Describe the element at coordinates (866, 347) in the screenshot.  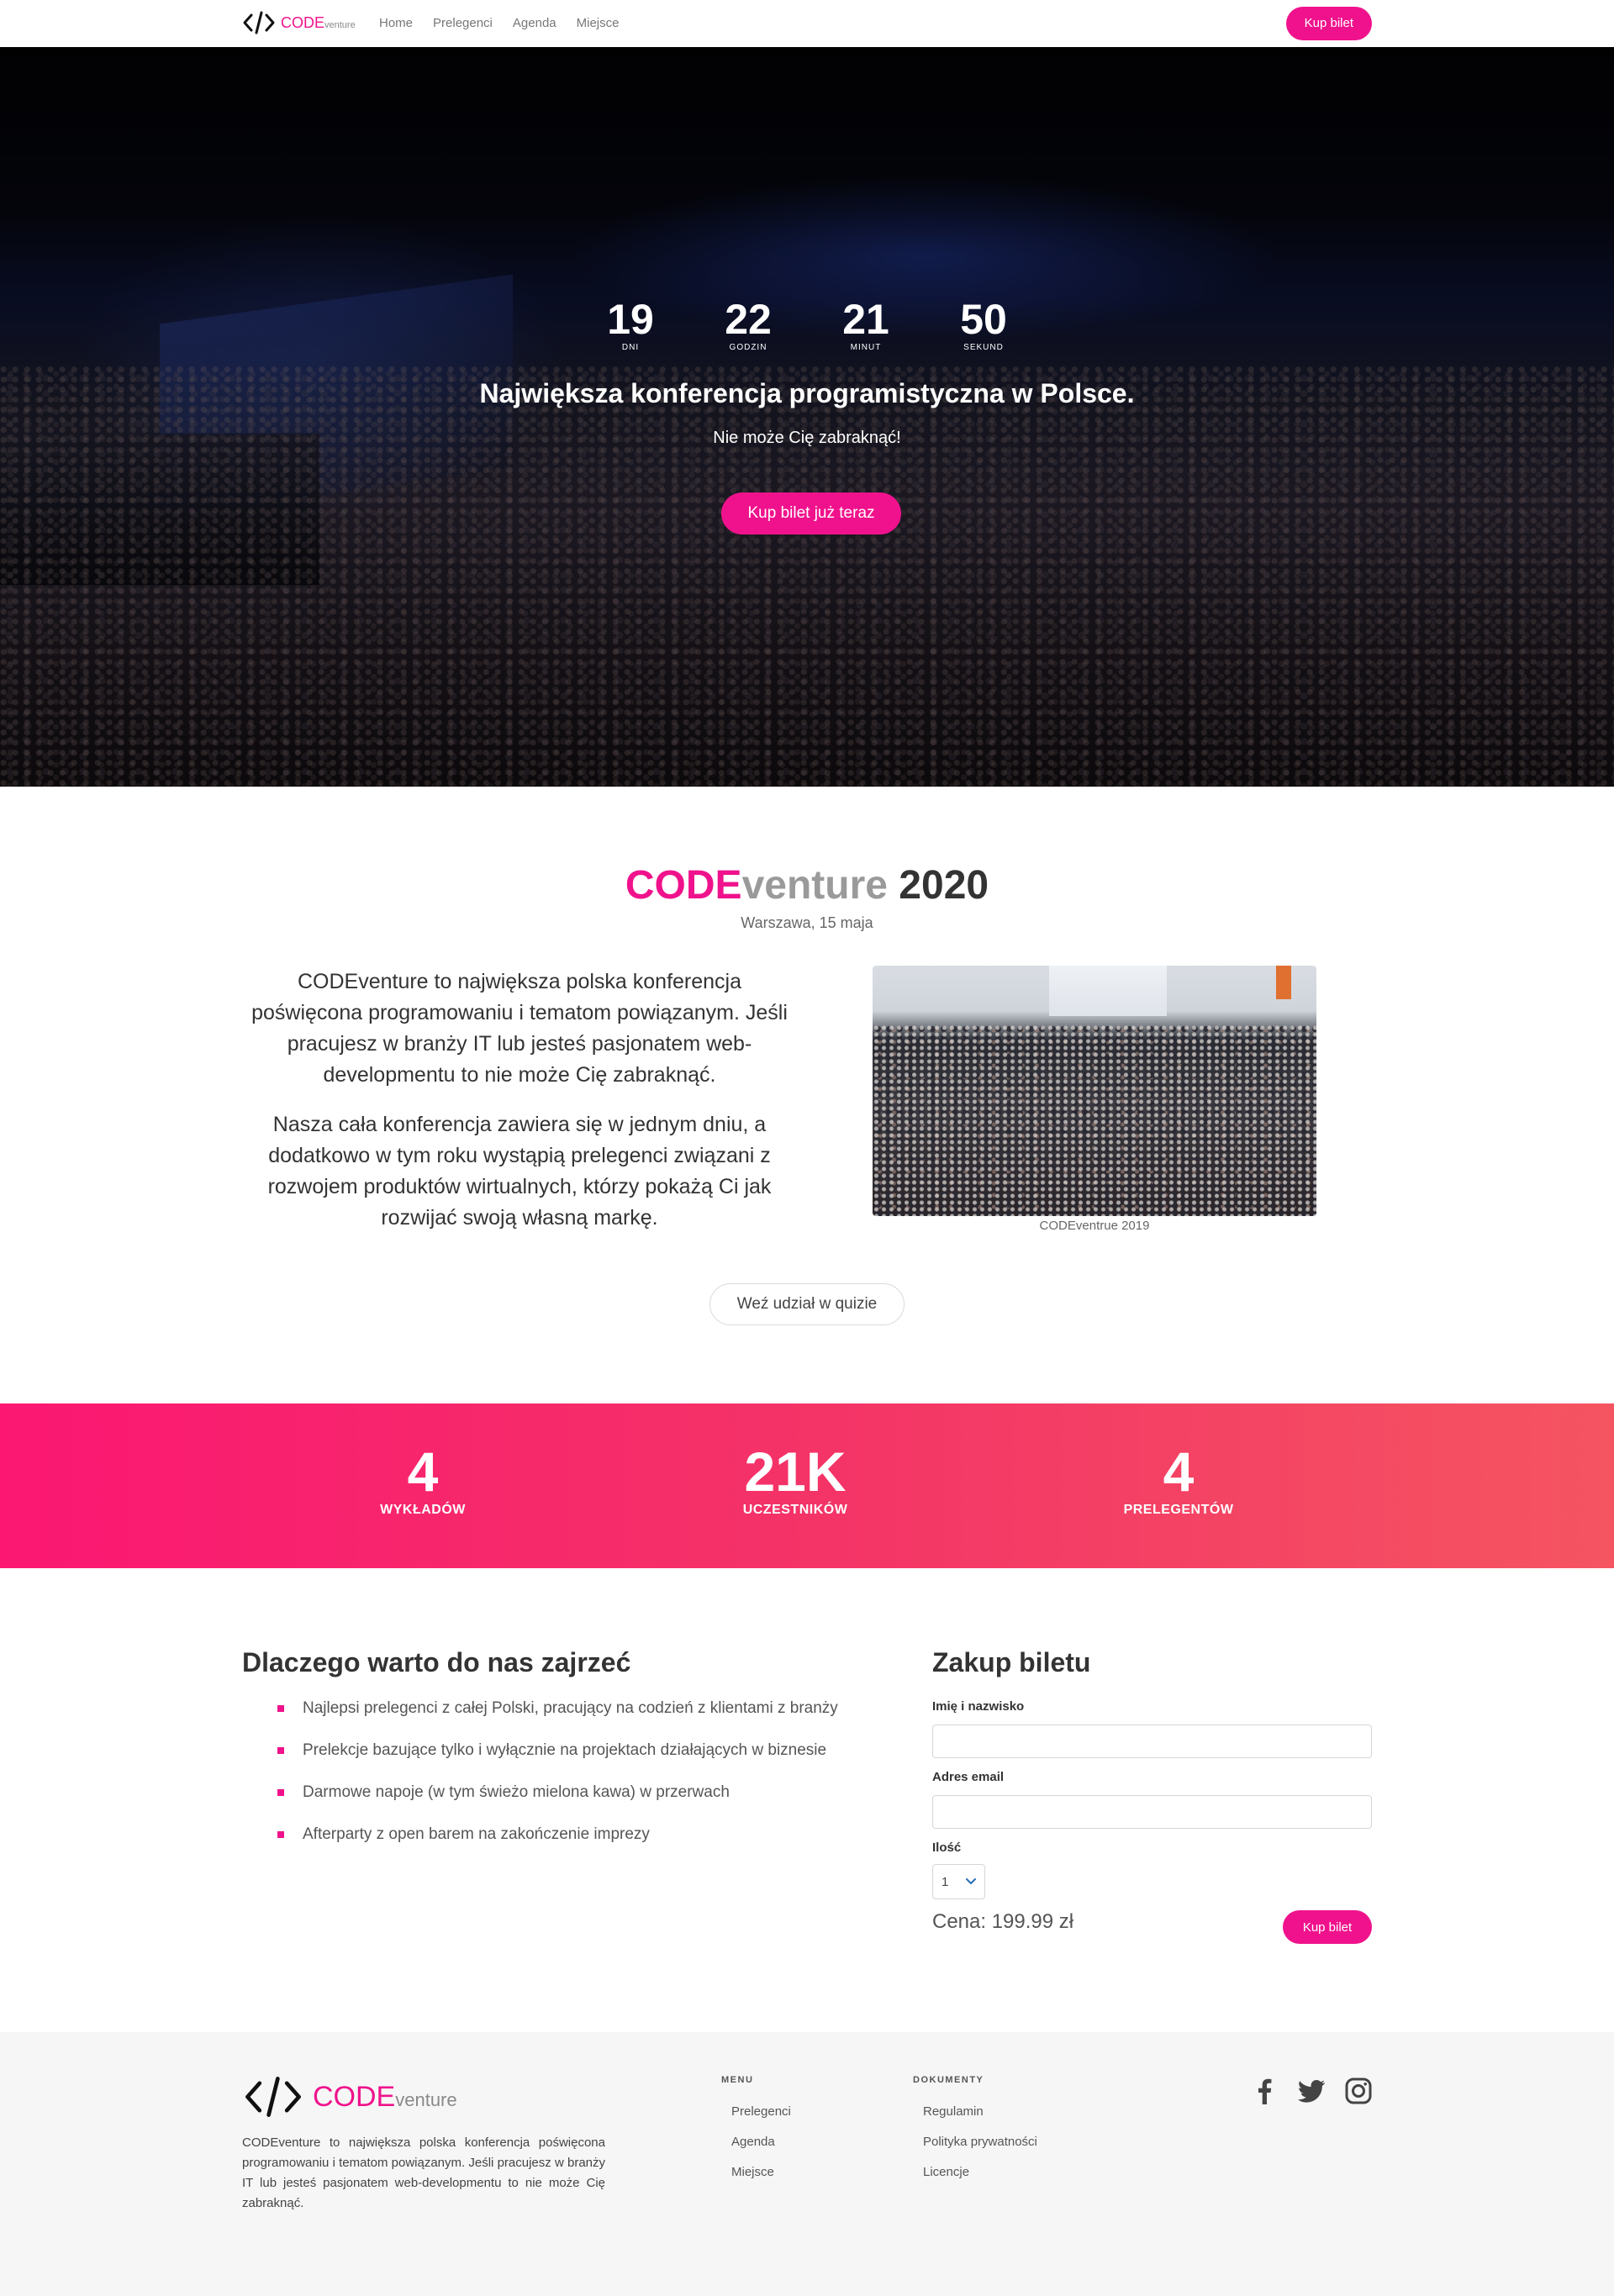
I see `countdown-minutes-label: MINUT` at that location.